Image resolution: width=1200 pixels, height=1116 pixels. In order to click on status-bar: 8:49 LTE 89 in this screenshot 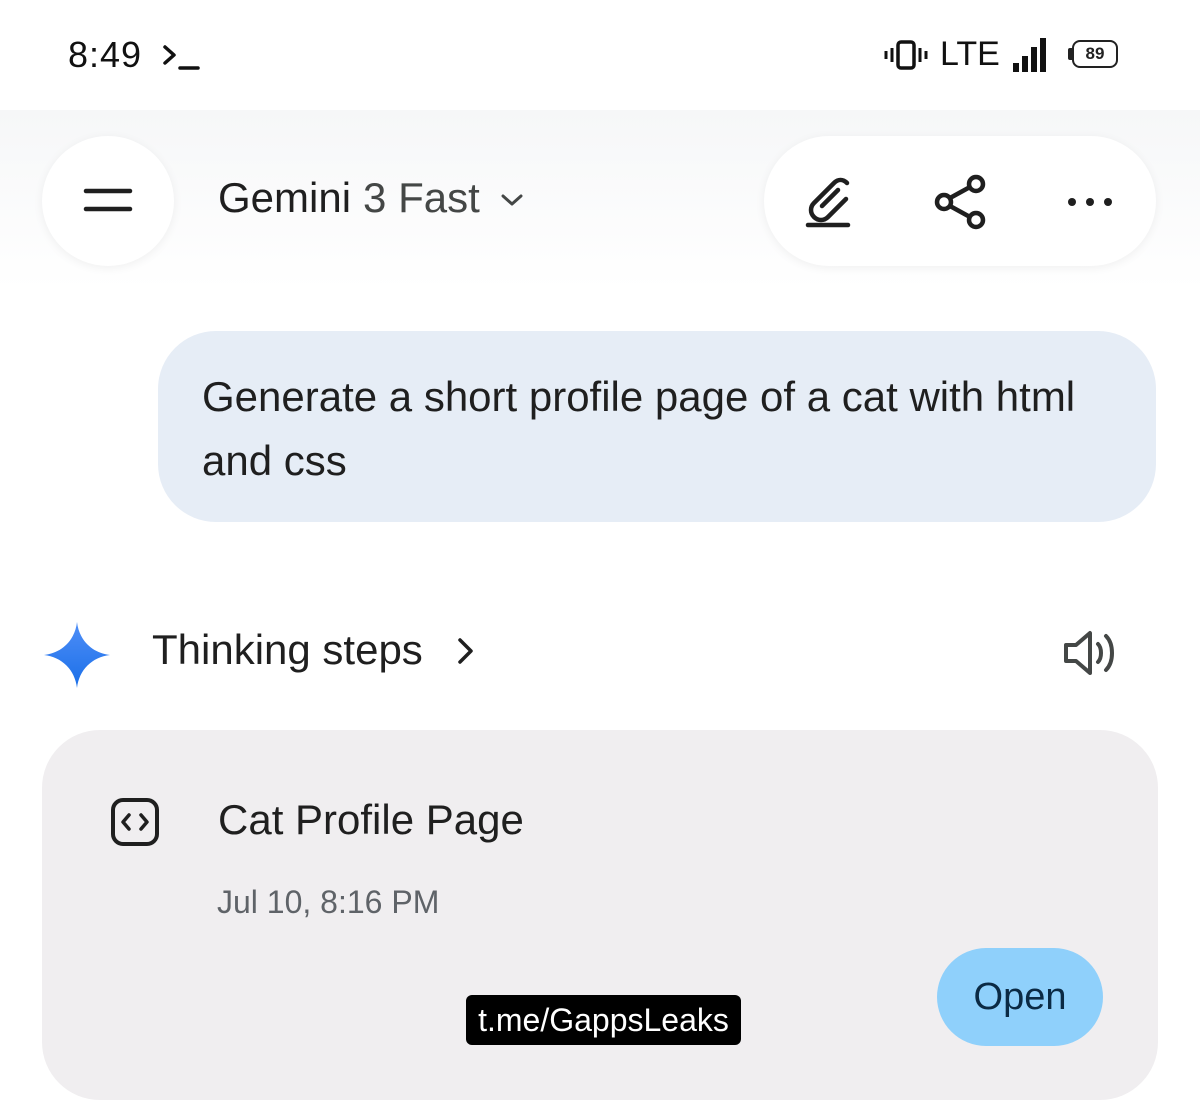, I will do `click(600, 55)`.